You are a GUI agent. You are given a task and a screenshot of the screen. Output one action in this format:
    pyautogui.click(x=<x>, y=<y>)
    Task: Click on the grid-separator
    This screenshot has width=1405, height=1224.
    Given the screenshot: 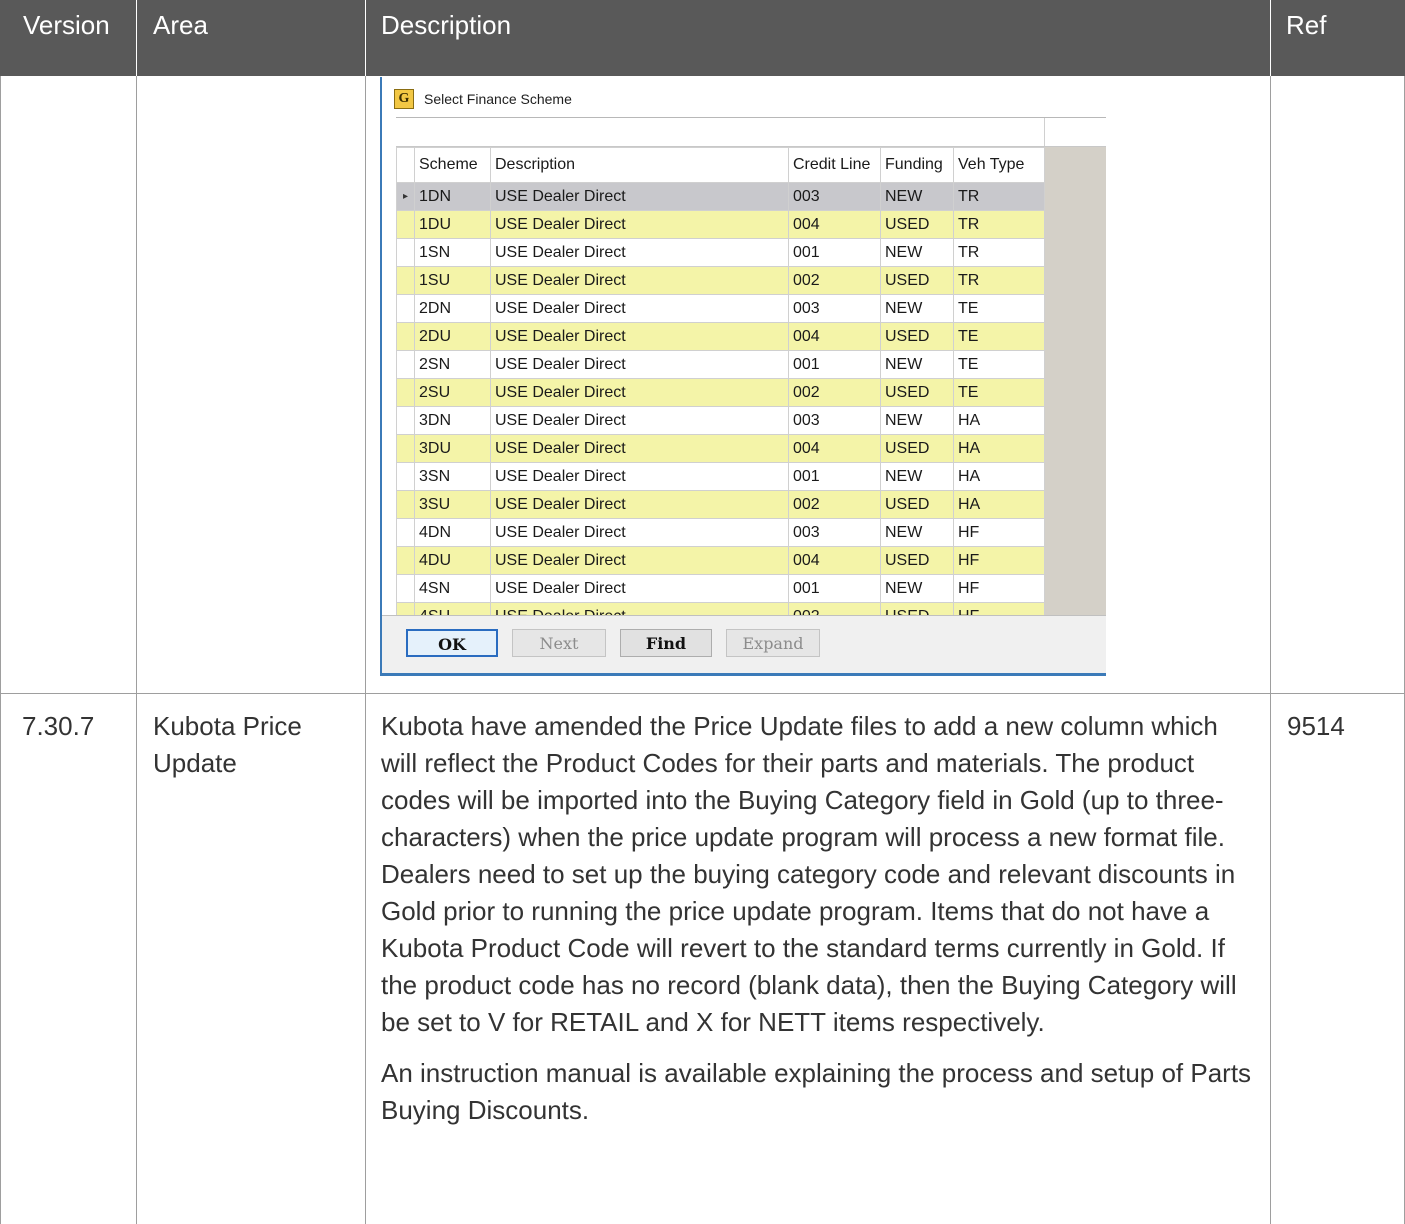 What is the action you would take?
    pyautogui.click(x=1044, y=132)
    